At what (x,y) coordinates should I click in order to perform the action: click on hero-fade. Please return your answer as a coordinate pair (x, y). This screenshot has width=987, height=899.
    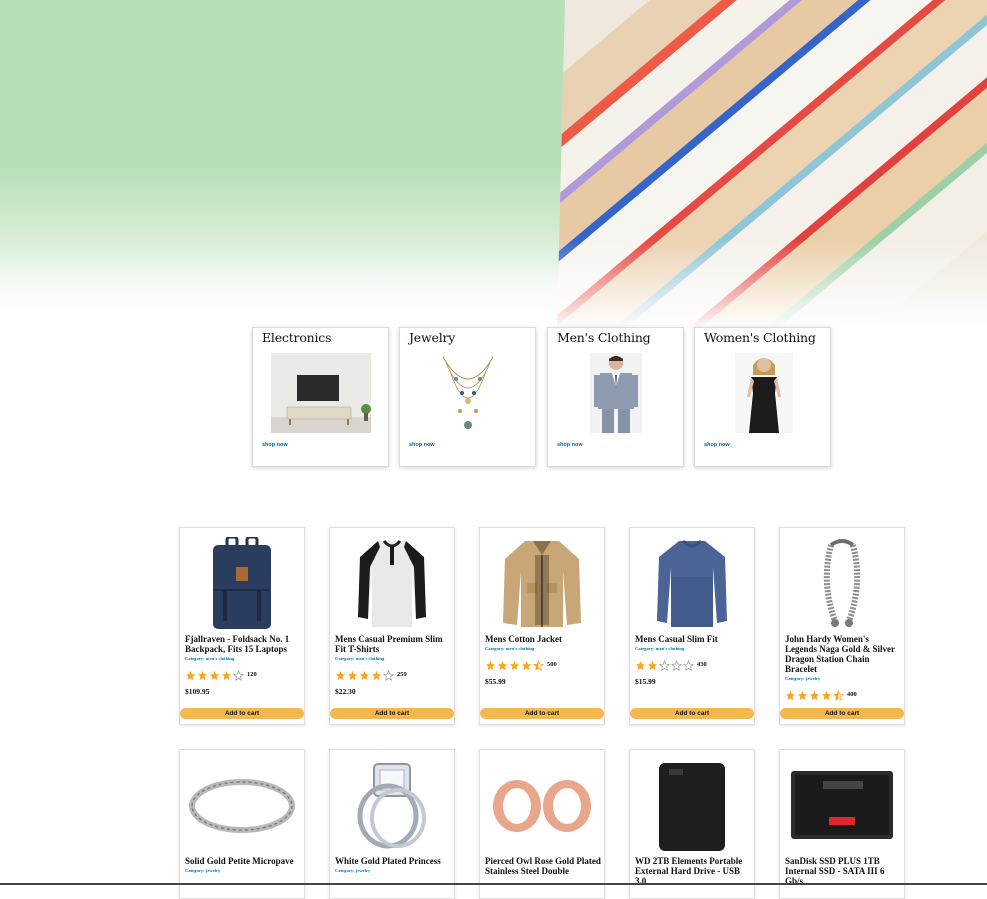
    Looking at the image, I should click on (493, 285).